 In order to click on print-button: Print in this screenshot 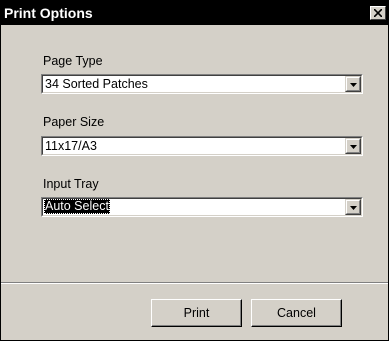, I will do `click(196, 313)`.